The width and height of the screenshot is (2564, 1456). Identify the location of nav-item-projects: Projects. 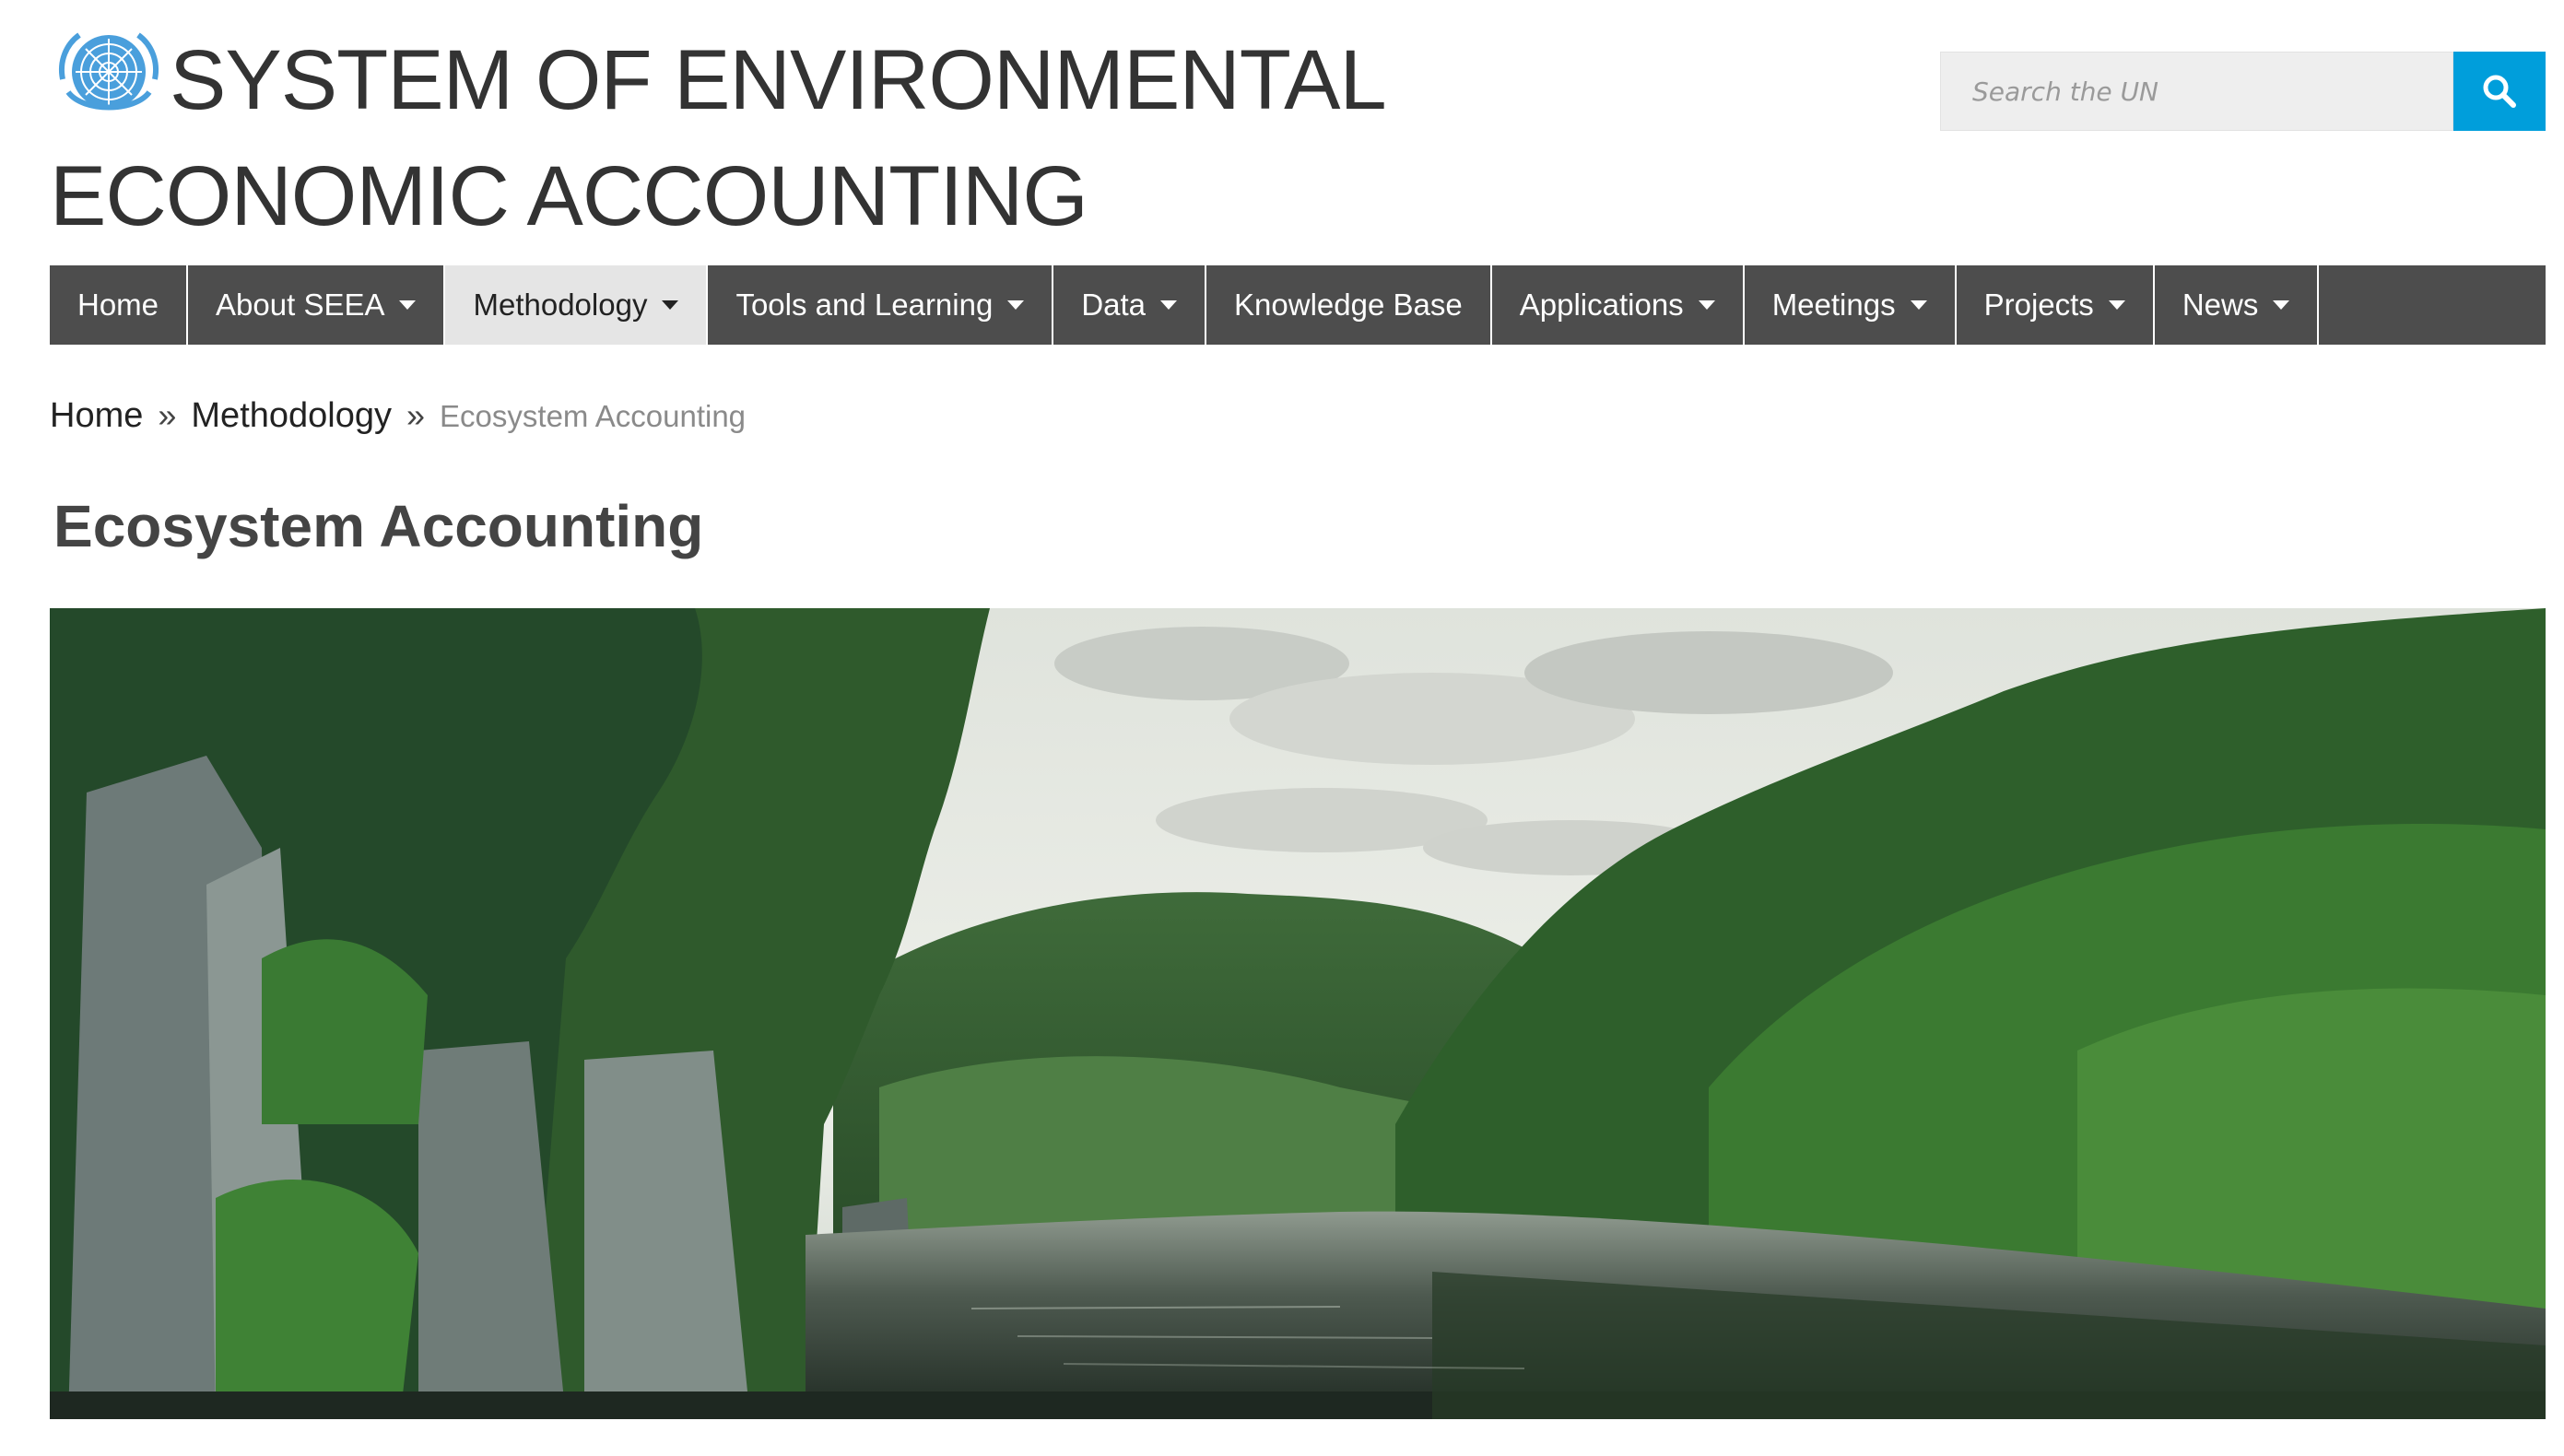
(2056, 305).